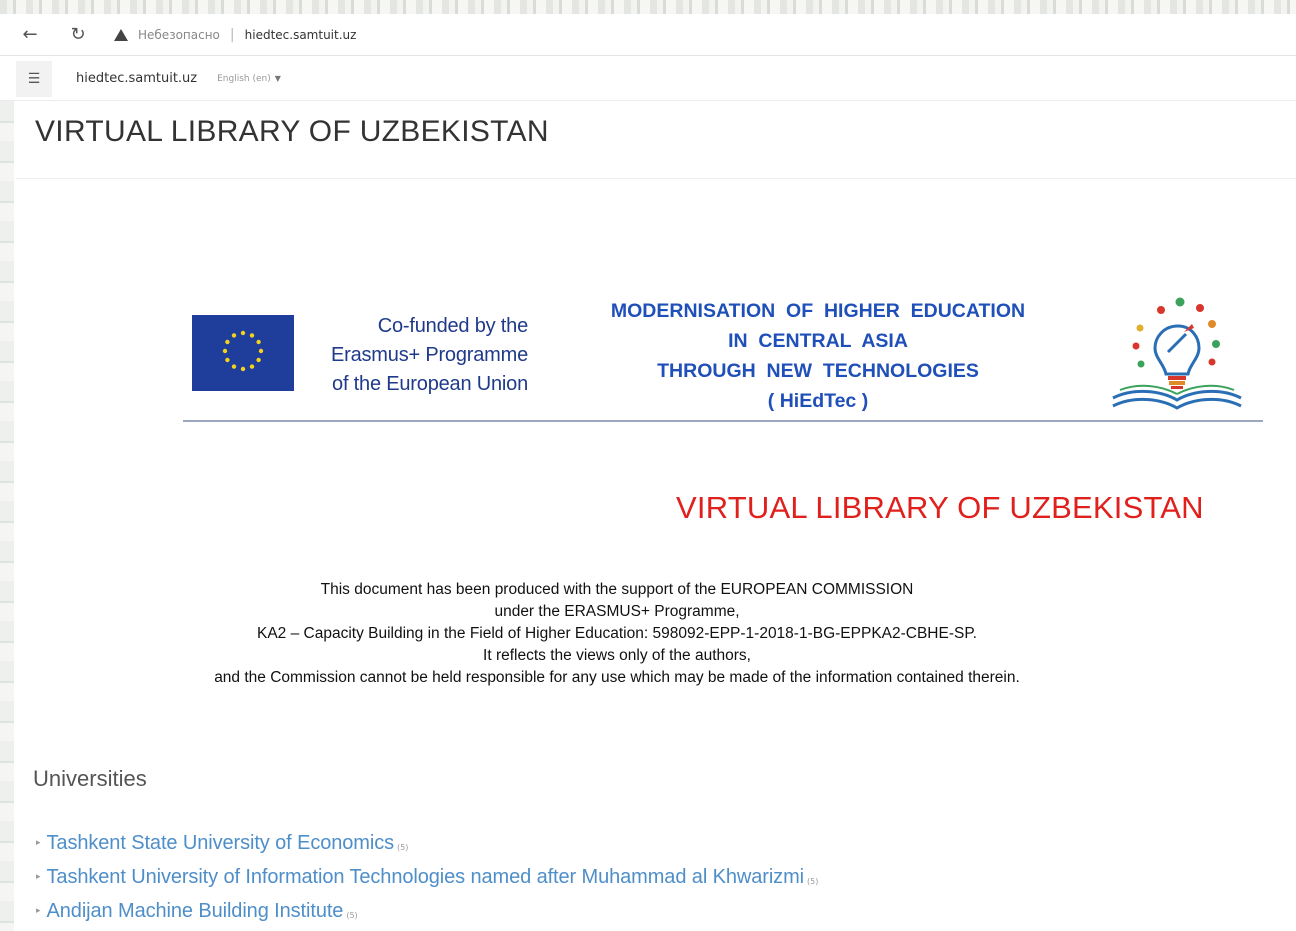  I want to click on caret-down-icon: ▼, so click(277, 78).